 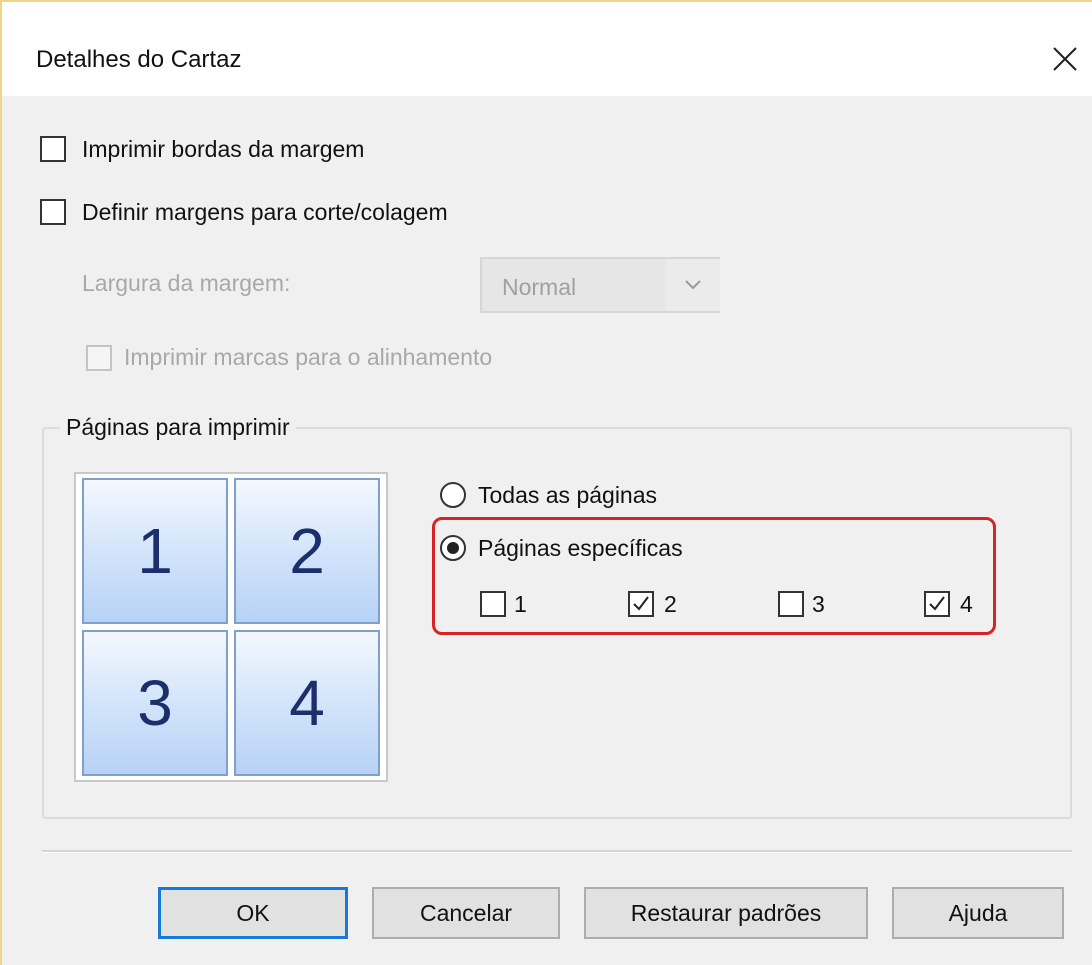 I want to click on margin-width-value: Normal, so click(x=539, y=287).